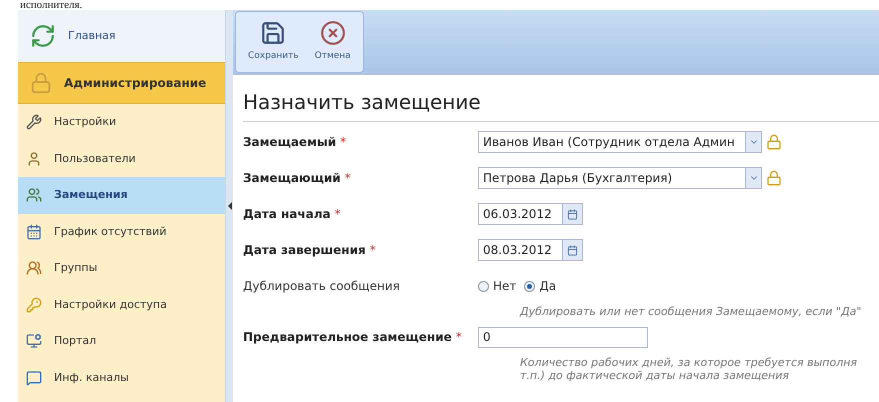  What do you see at coordinates (304, 250) in the screenshot?
I see `field-label: Дата завершения` at bounding box center [304, 250].